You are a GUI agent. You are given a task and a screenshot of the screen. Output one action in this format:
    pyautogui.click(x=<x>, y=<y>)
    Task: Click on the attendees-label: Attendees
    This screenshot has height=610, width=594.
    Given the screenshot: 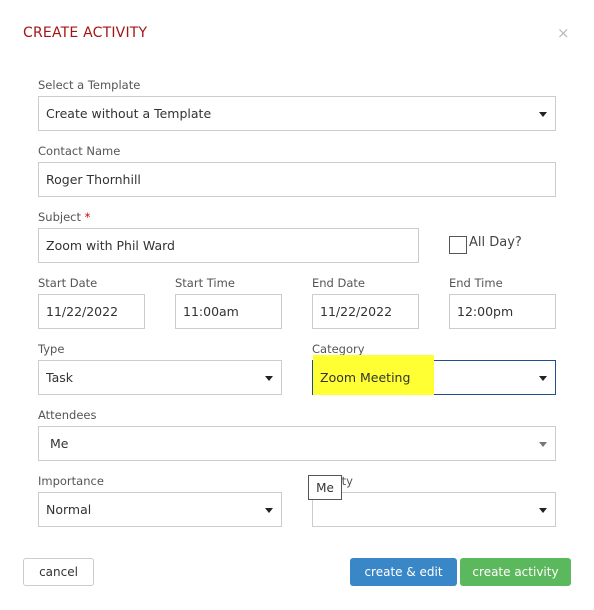 What is the action you would take?
    pyautogui.click(x=67, y=415)
    